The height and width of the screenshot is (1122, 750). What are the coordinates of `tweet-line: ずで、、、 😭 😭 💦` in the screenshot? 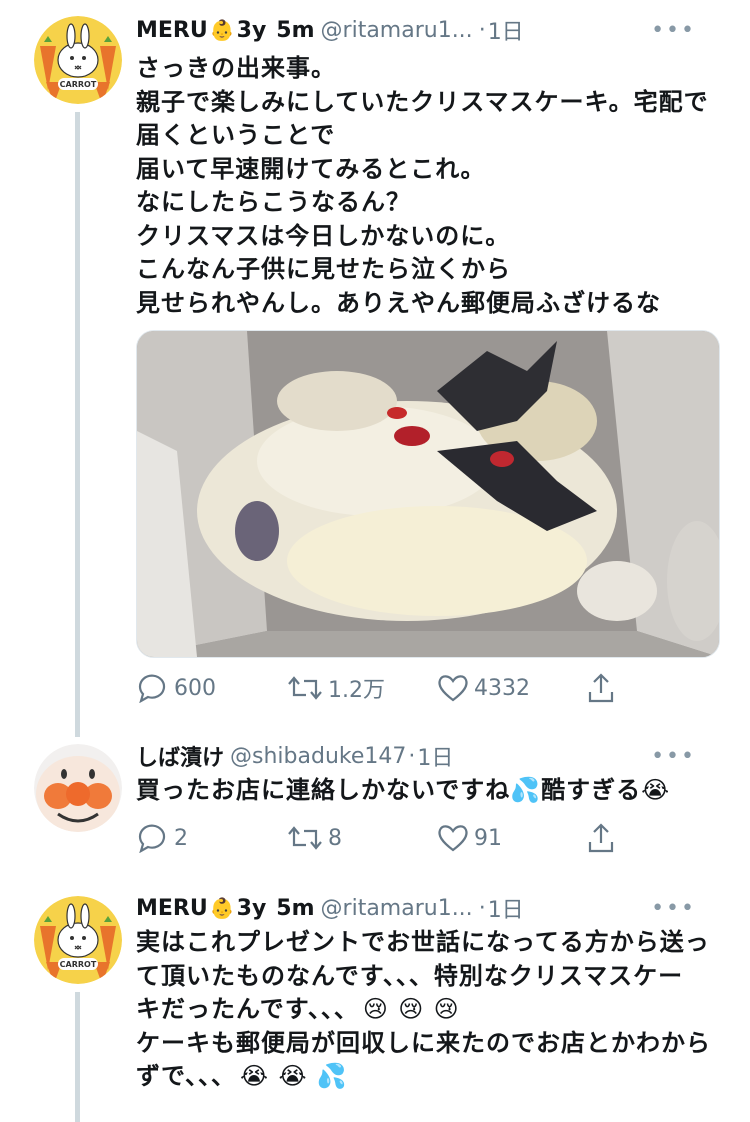 It's located at (430, 1077).